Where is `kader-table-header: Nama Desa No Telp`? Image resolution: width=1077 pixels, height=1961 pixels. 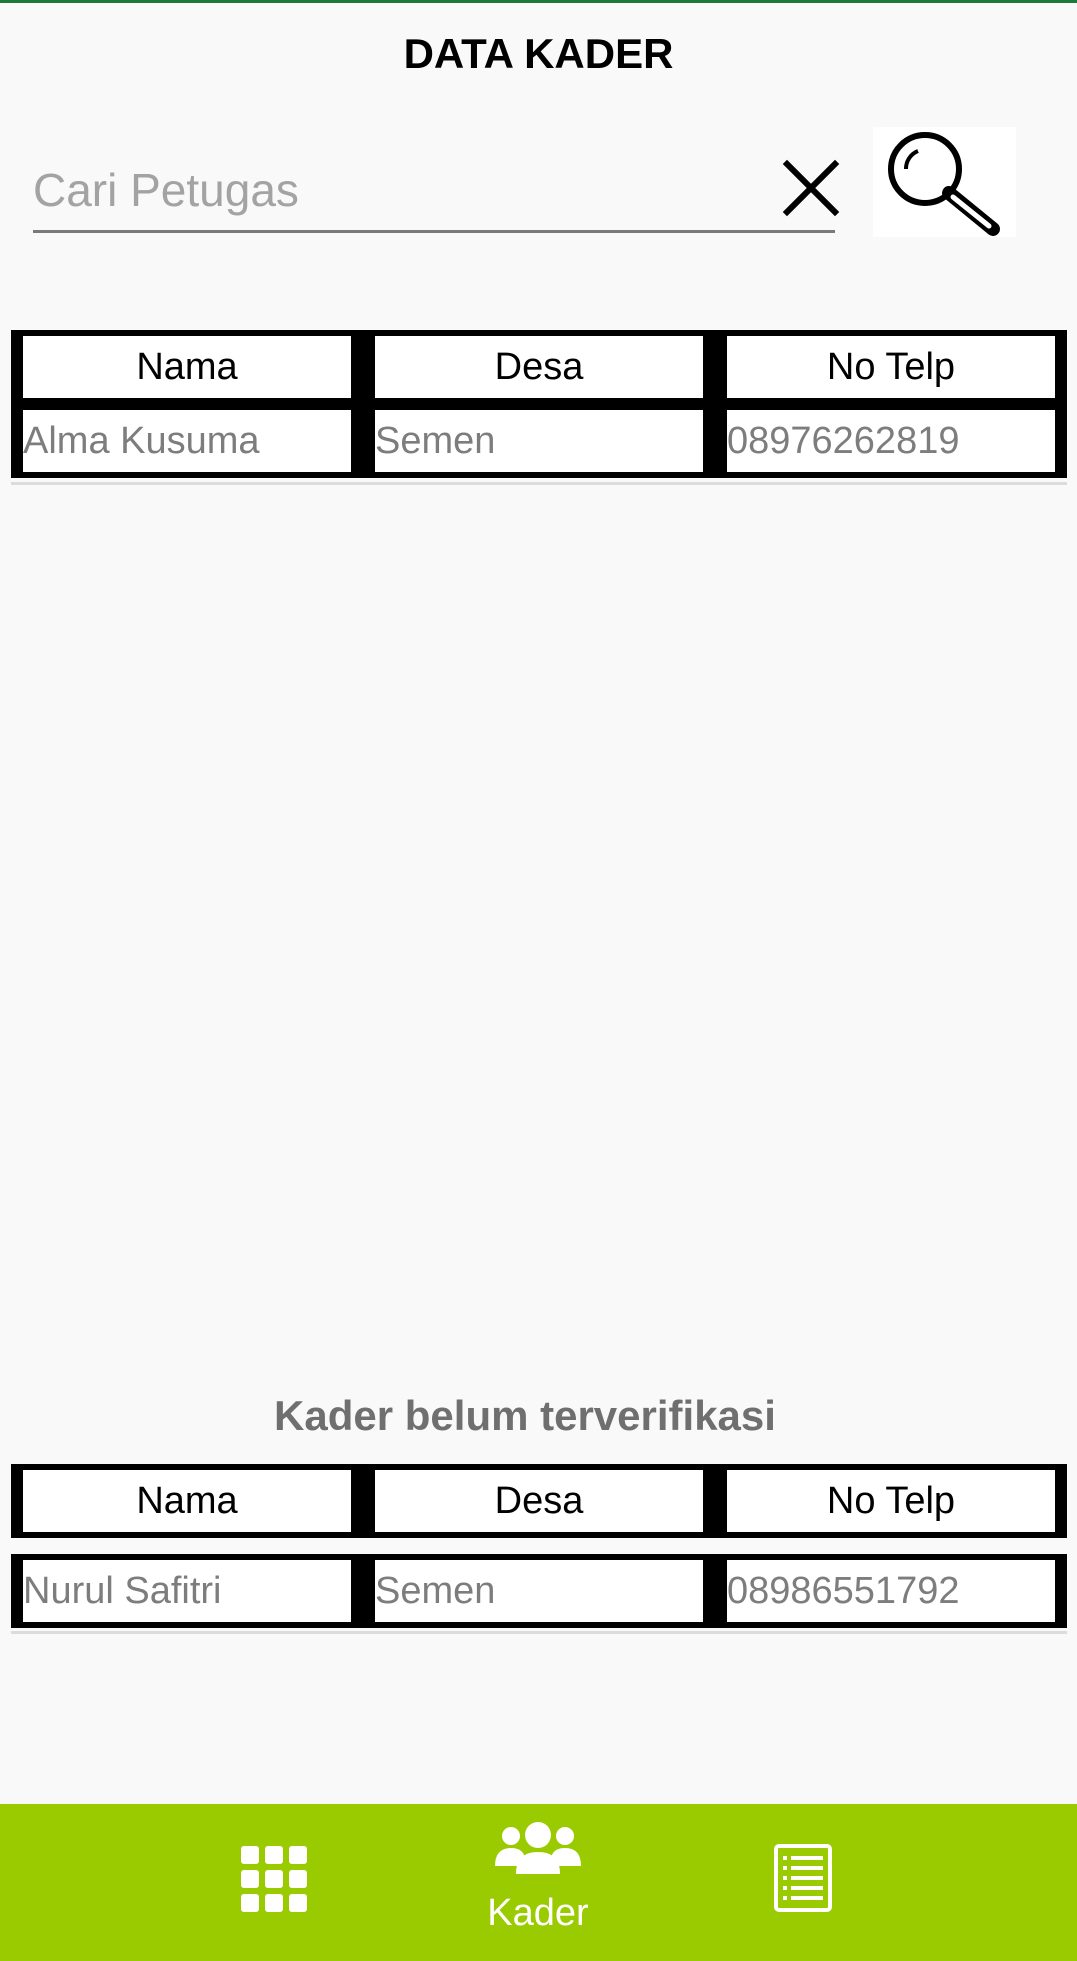
kader-table-header: Nama Desa No Telp is located at coordinates (539, 367).